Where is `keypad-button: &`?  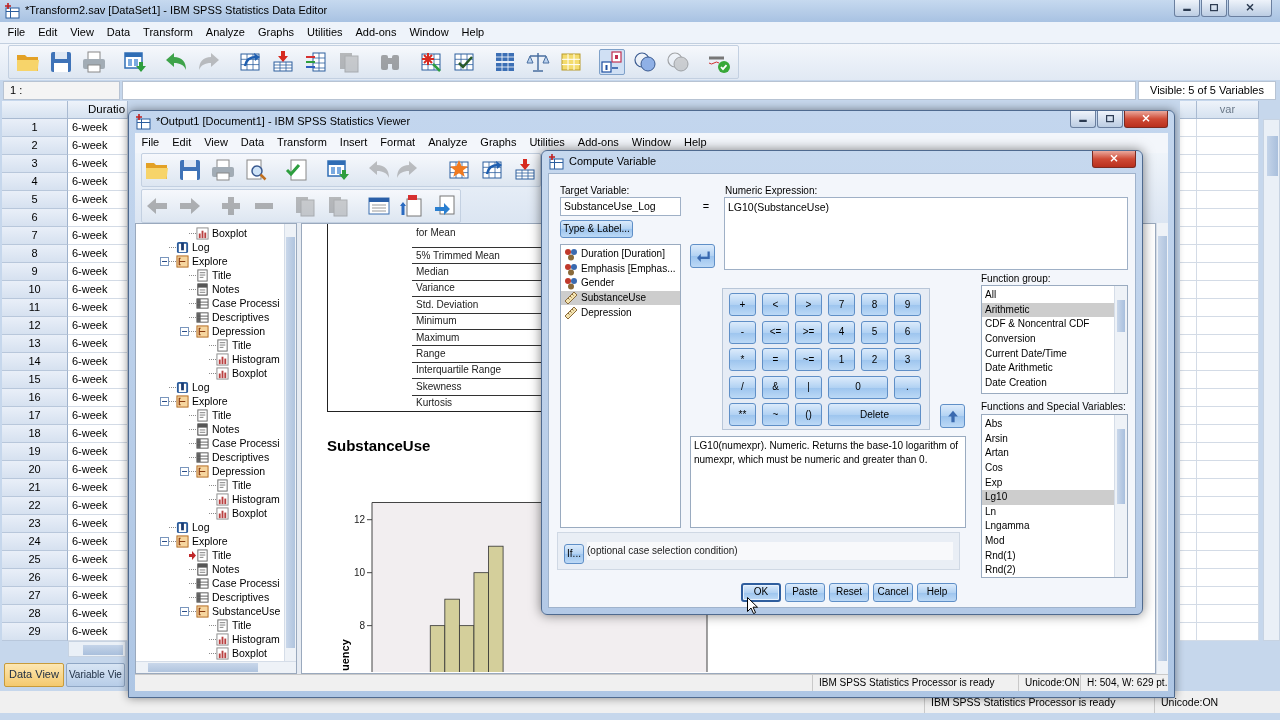
keypad-button: & is located at coordinates (775, 387).